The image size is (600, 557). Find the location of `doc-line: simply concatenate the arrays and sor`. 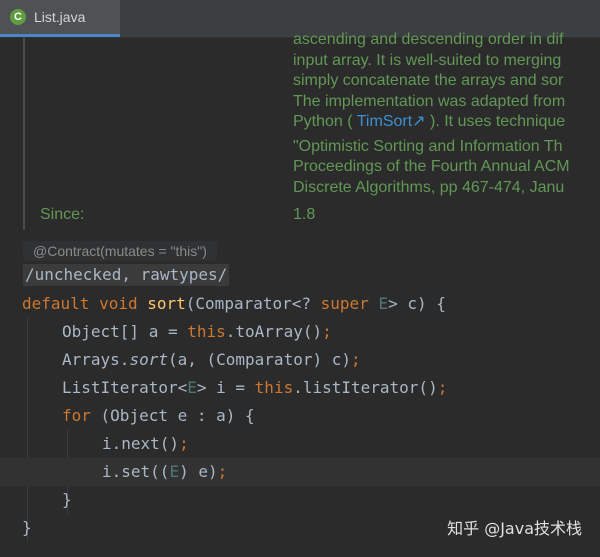

doc-line: simply concatenate the arrays and sor is located at coordinates (428, 80).